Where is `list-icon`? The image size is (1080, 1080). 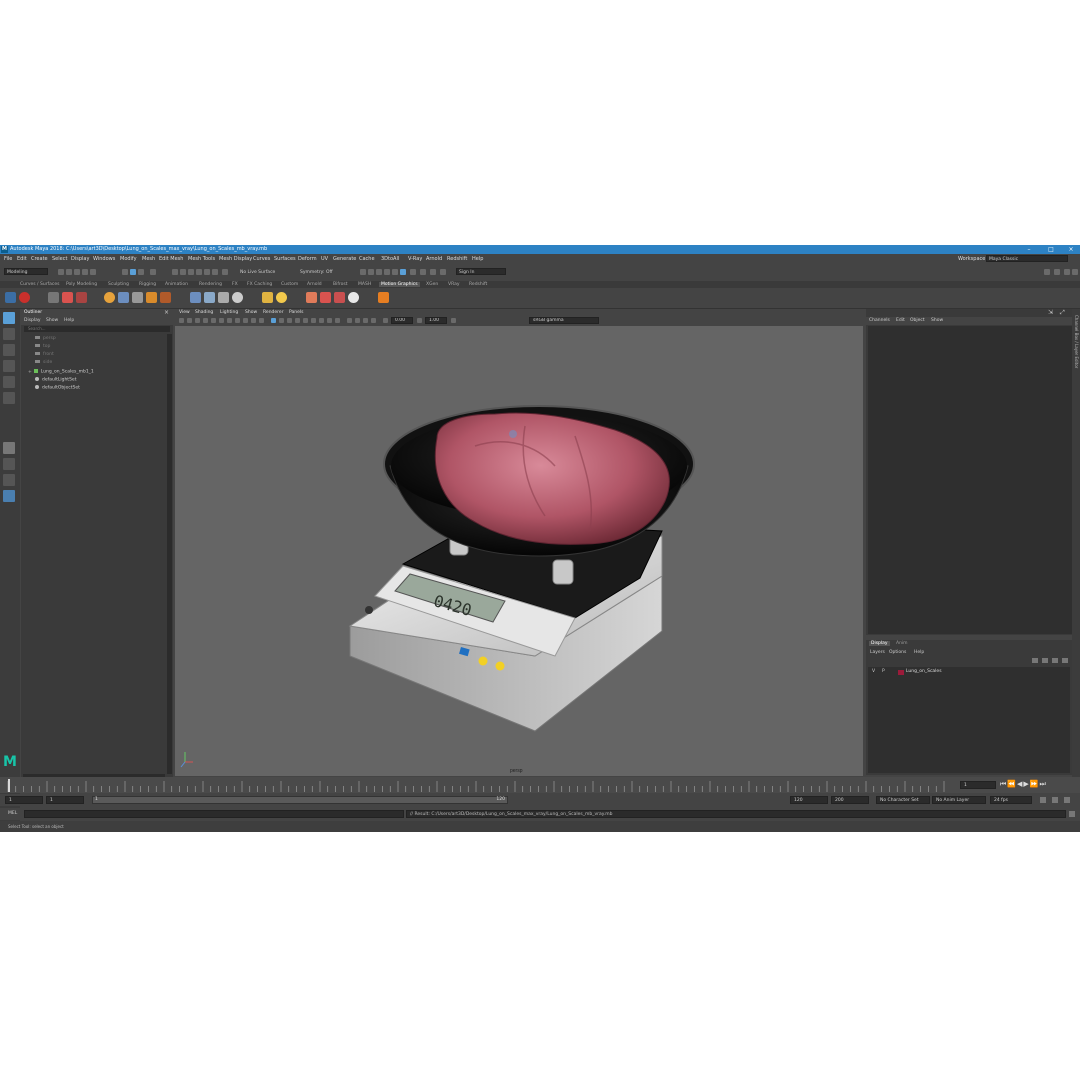
list-icon is located at coordinates (53, 297).